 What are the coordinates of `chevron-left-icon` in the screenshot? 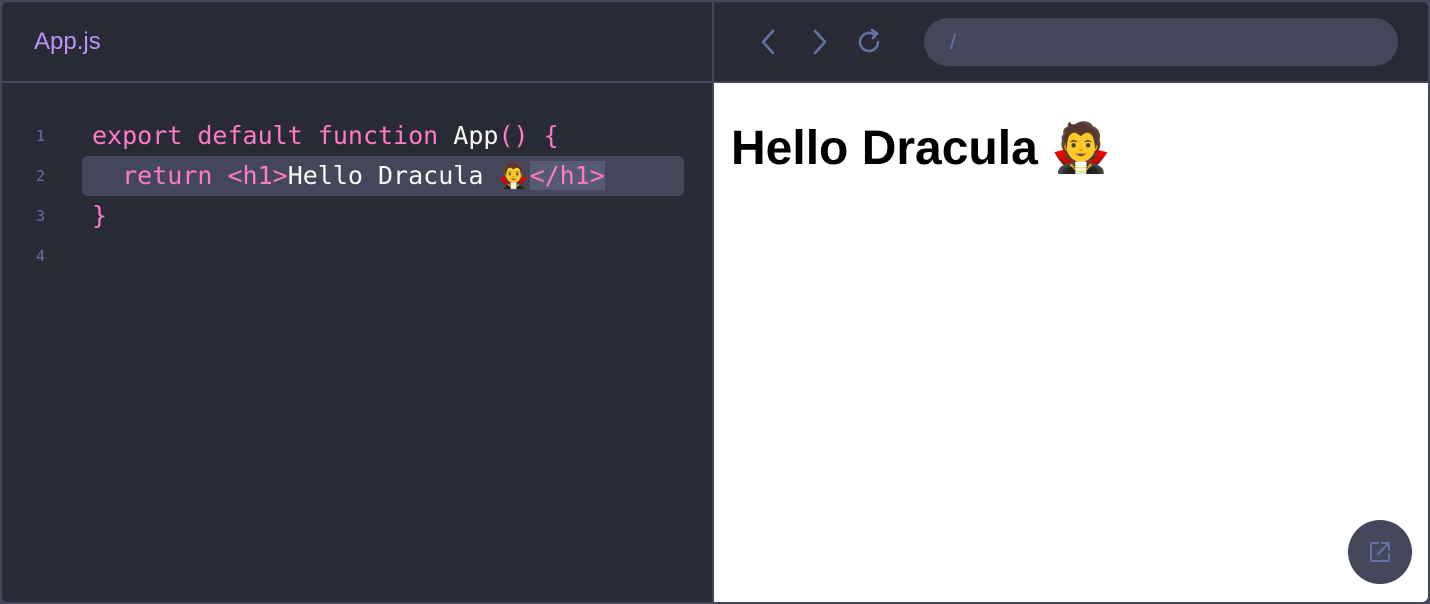 It's located at (768, 41).